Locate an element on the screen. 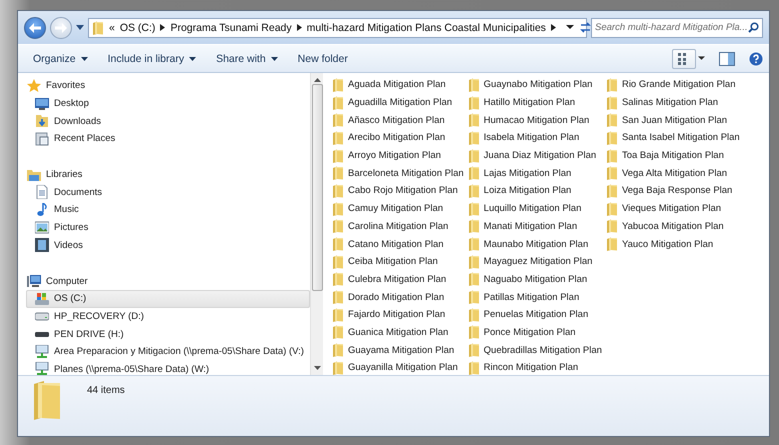 The height and width of the screenshot is (445, 779). navigation-item: Videos is located at coordinates (168, 245).